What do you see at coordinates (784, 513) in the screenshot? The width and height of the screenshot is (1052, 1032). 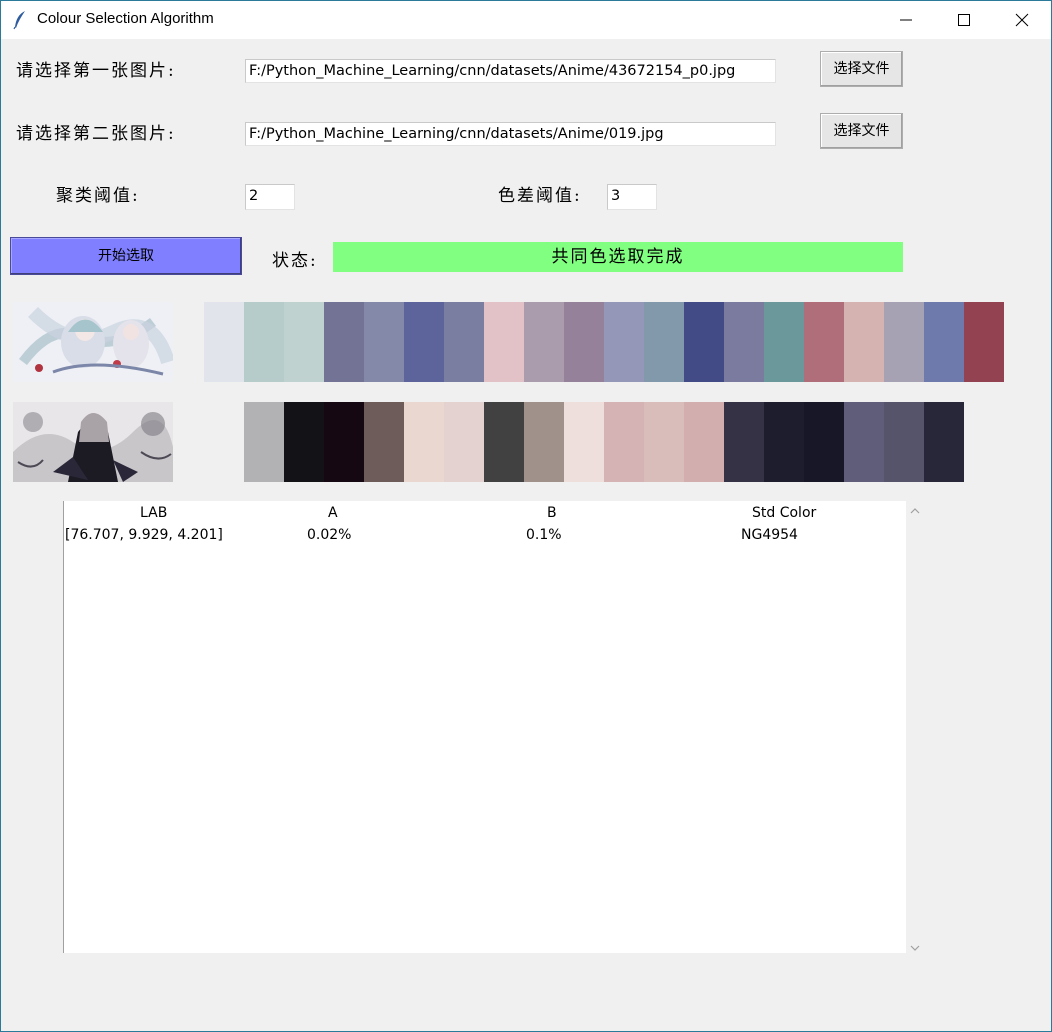 I see `column-header-std-color: Std Color` at bounding box center [784, 513].